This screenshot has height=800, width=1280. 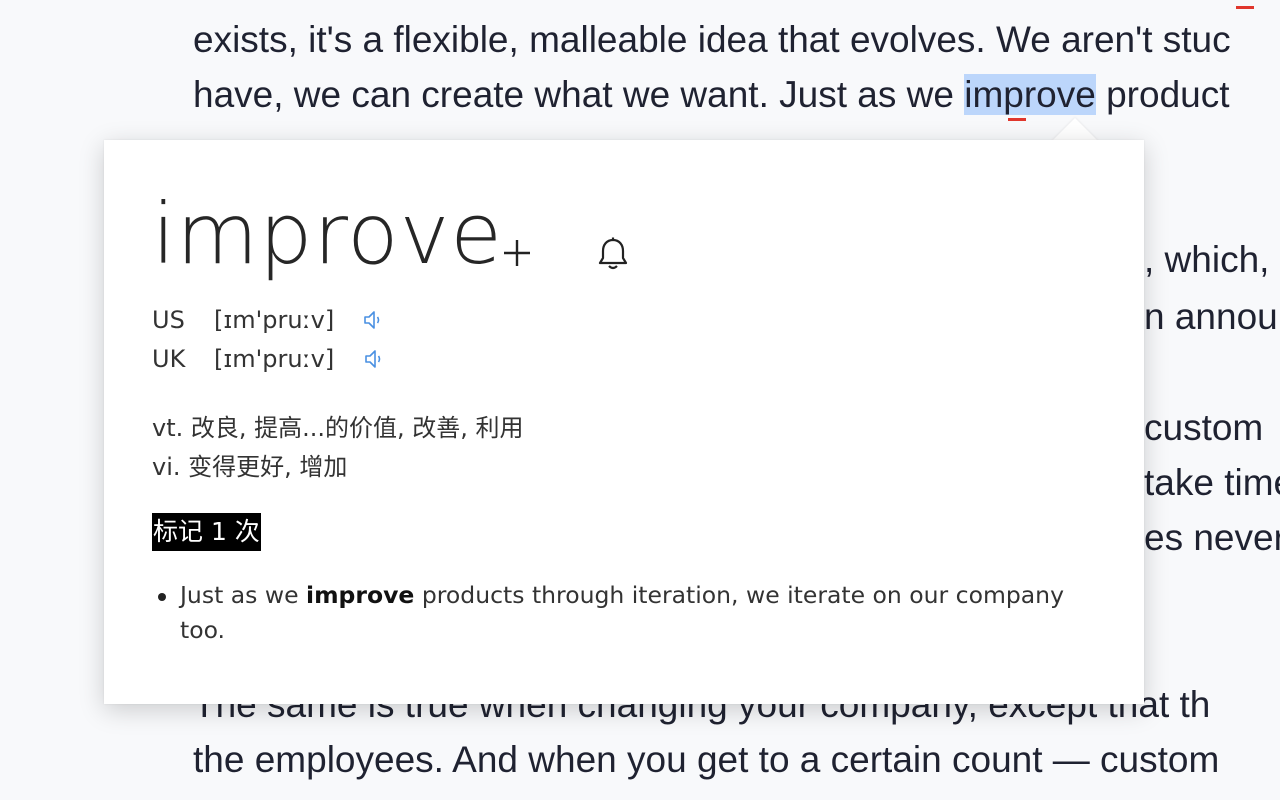 What do you see at coordinates (338, 428) in the screenshot?
I see `definition-vt: vt. 改良, 提高...的价值, 改善, 利用` at bounding box center [338, 428].